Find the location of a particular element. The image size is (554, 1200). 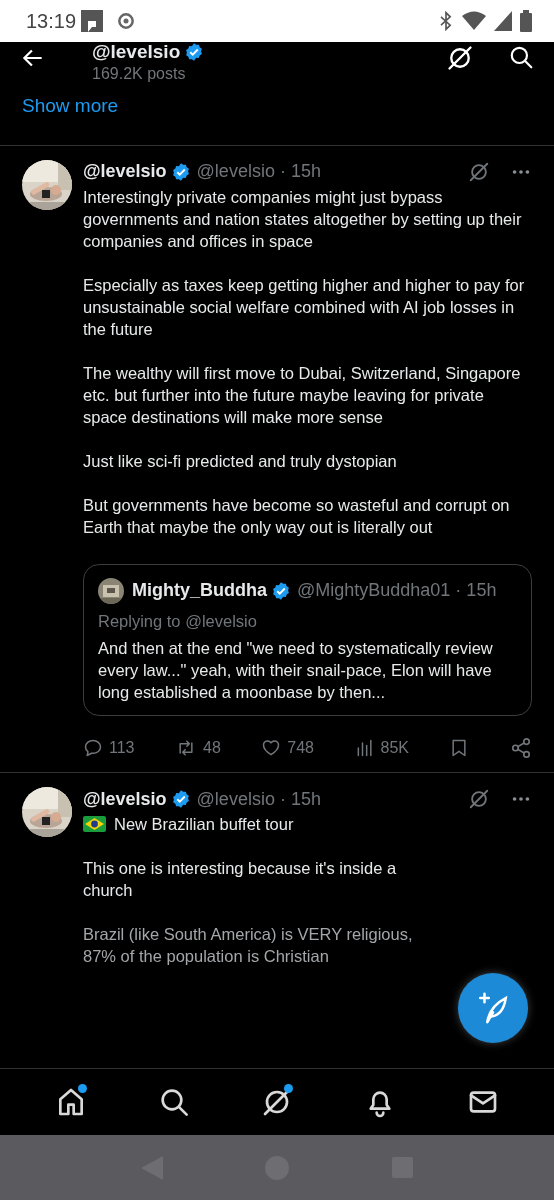

tweet-meta: @MightyBuddha01 · 15h is located at coordinates (397, 590).